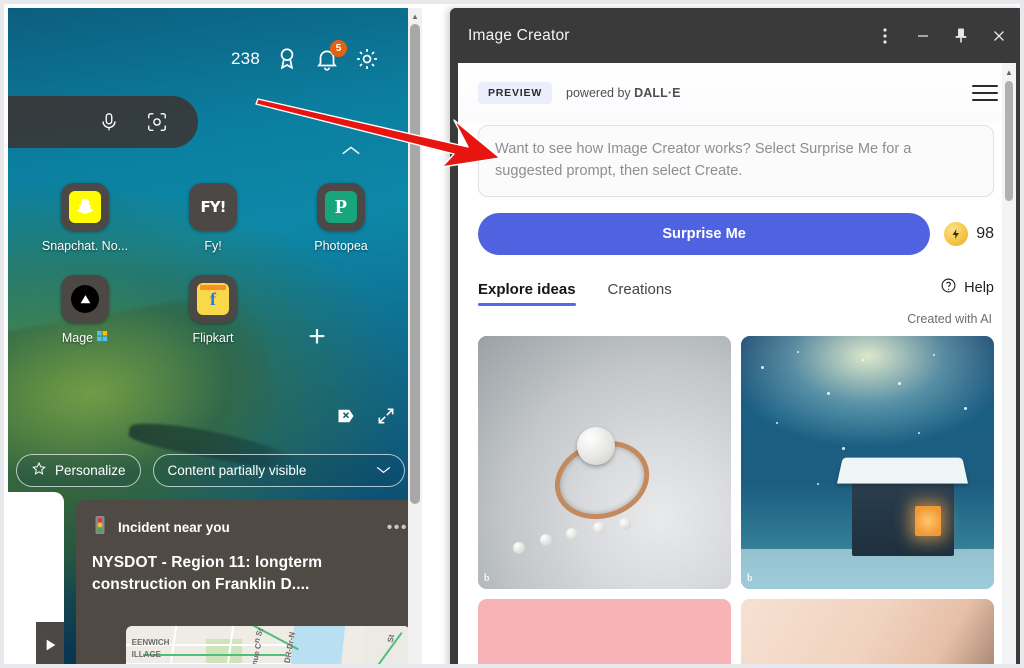 The image size is (1024, 668). I want to click on tab-creations: Creations, so click(640, 293).